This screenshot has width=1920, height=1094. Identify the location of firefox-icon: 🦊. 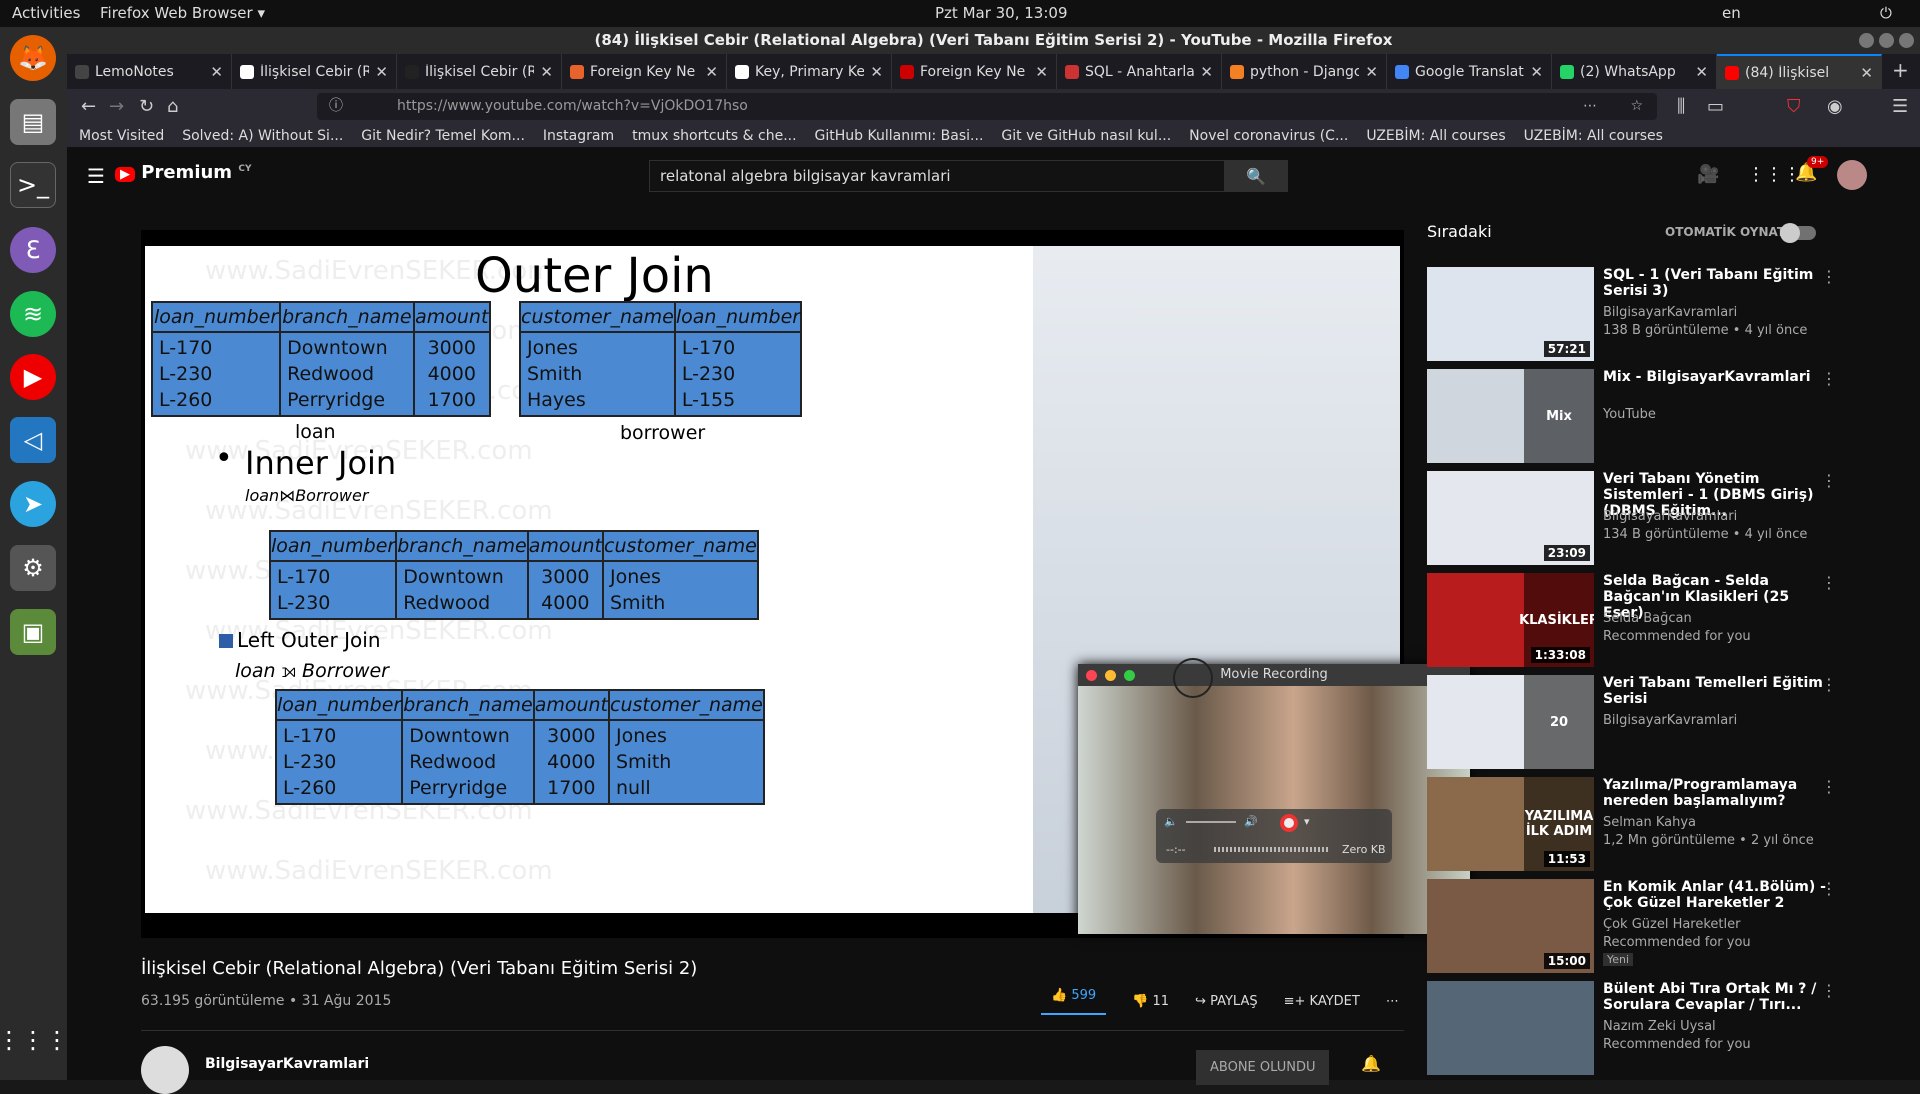
(33, 58).